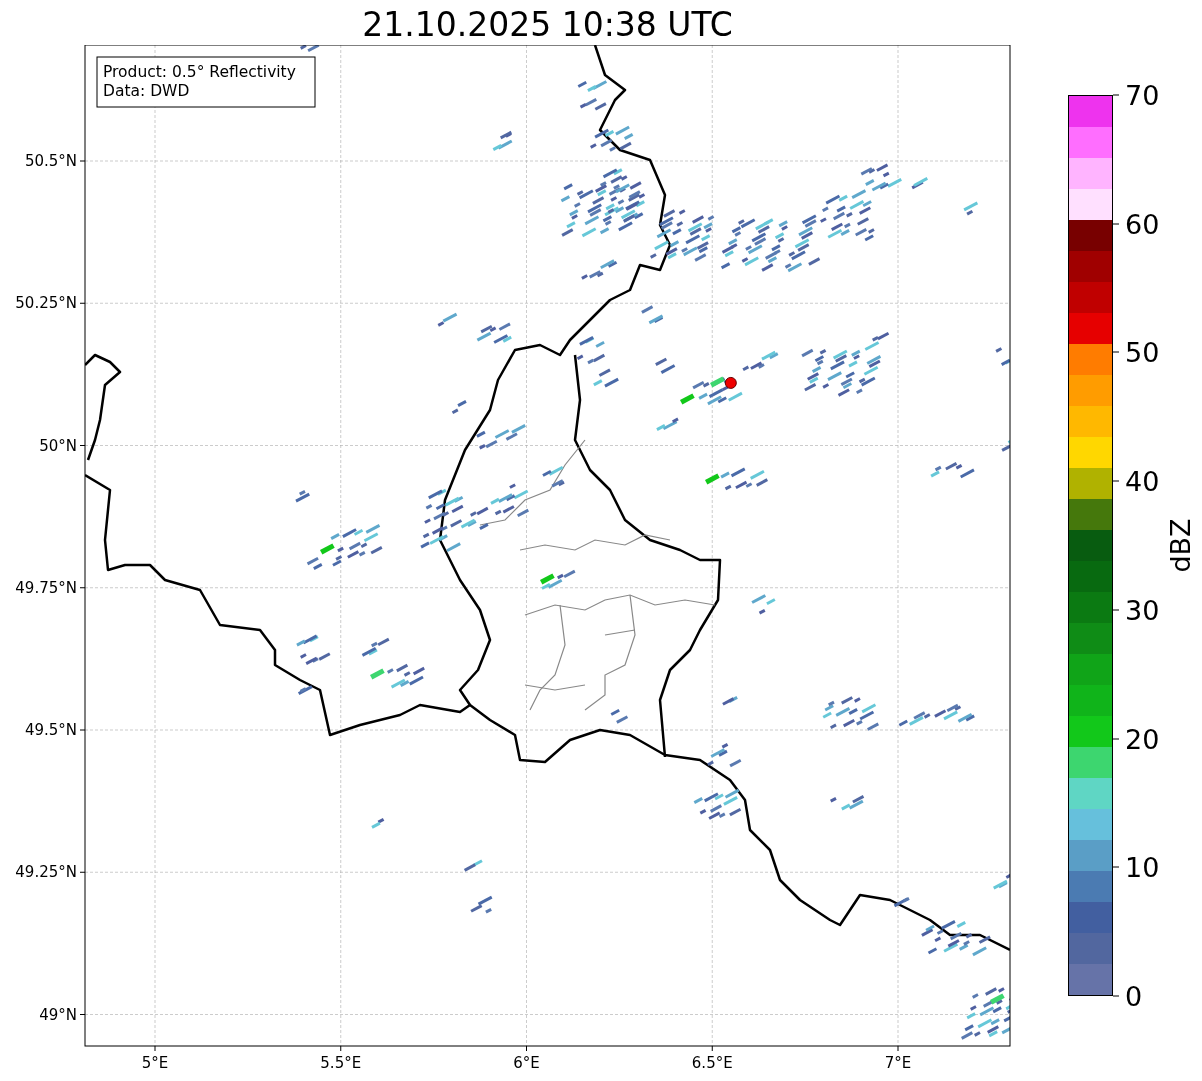 Image resolution: width=1202 pixels, height=1081 pixels. What do you see at coordinates (199, 72) in the screenshot?
I see `info-text: Product: 0.5° Reflectivity` at bounding box center [199, 72].